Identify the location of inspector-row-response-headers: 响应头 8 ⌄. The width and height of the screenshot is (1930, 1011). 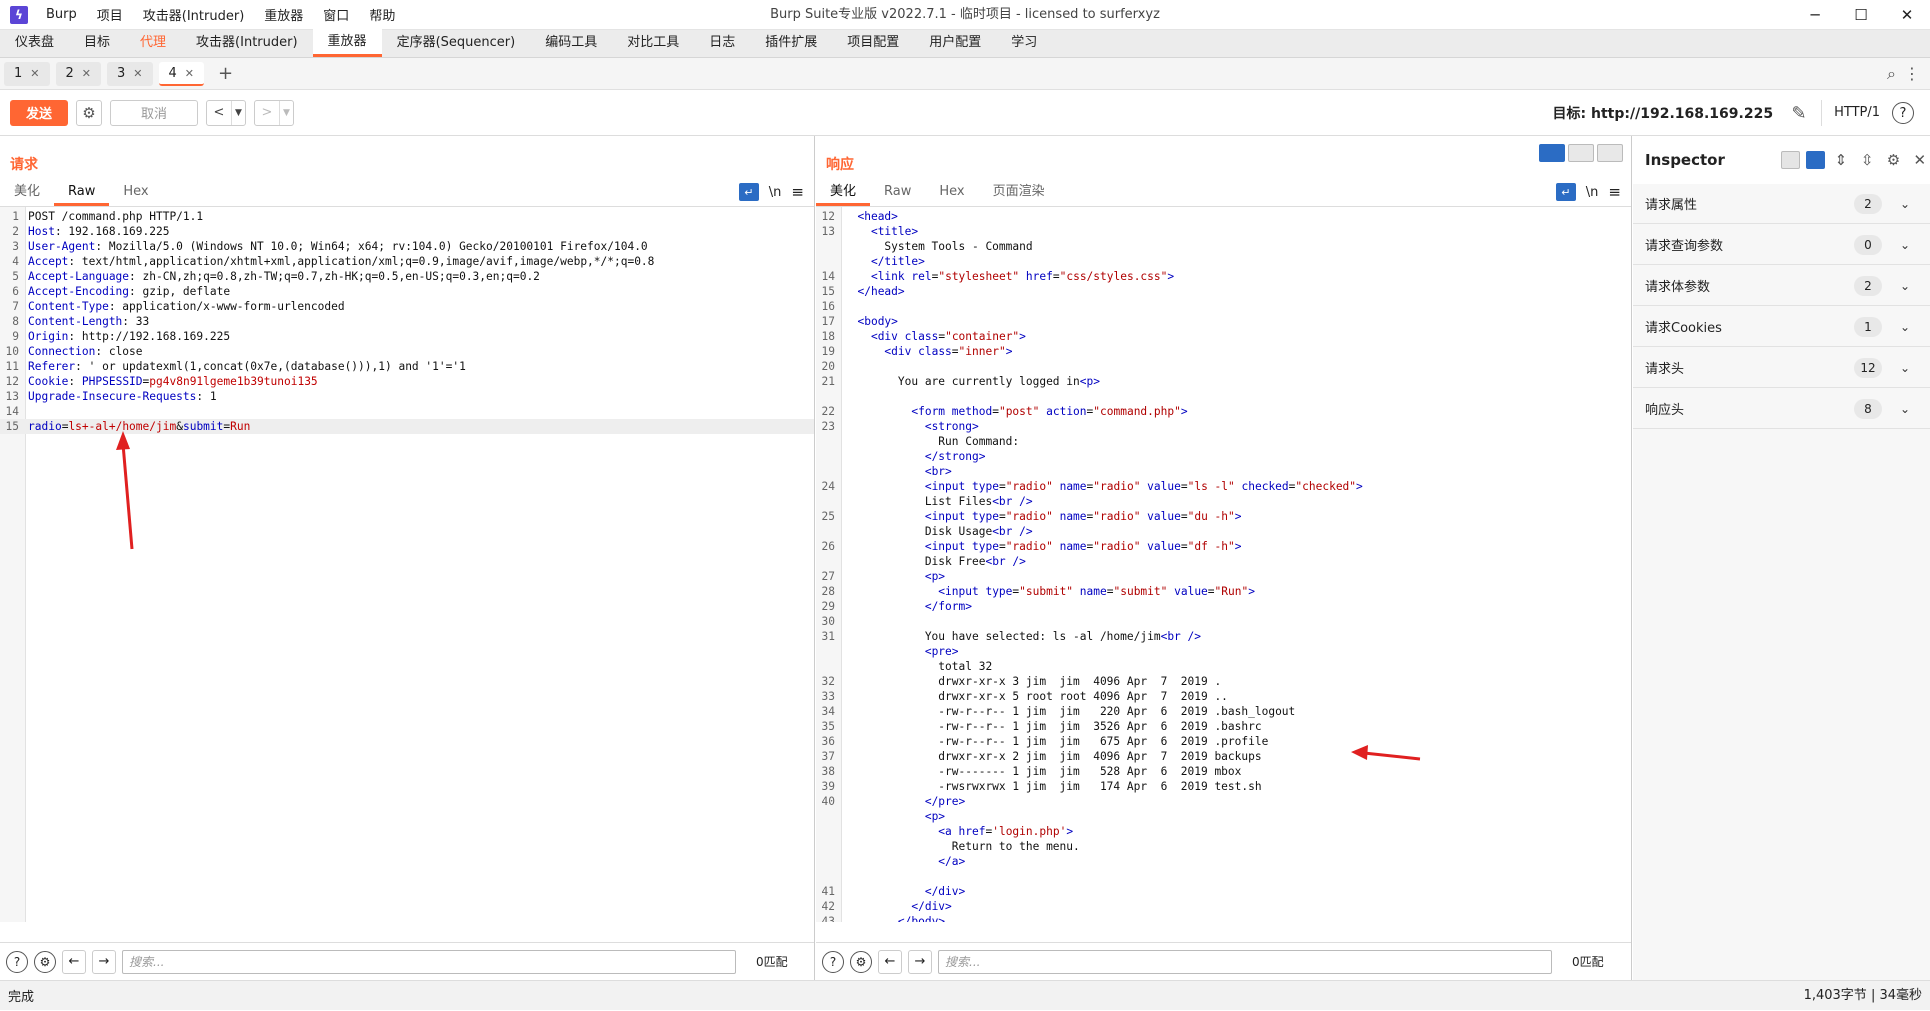
(1781, 409).